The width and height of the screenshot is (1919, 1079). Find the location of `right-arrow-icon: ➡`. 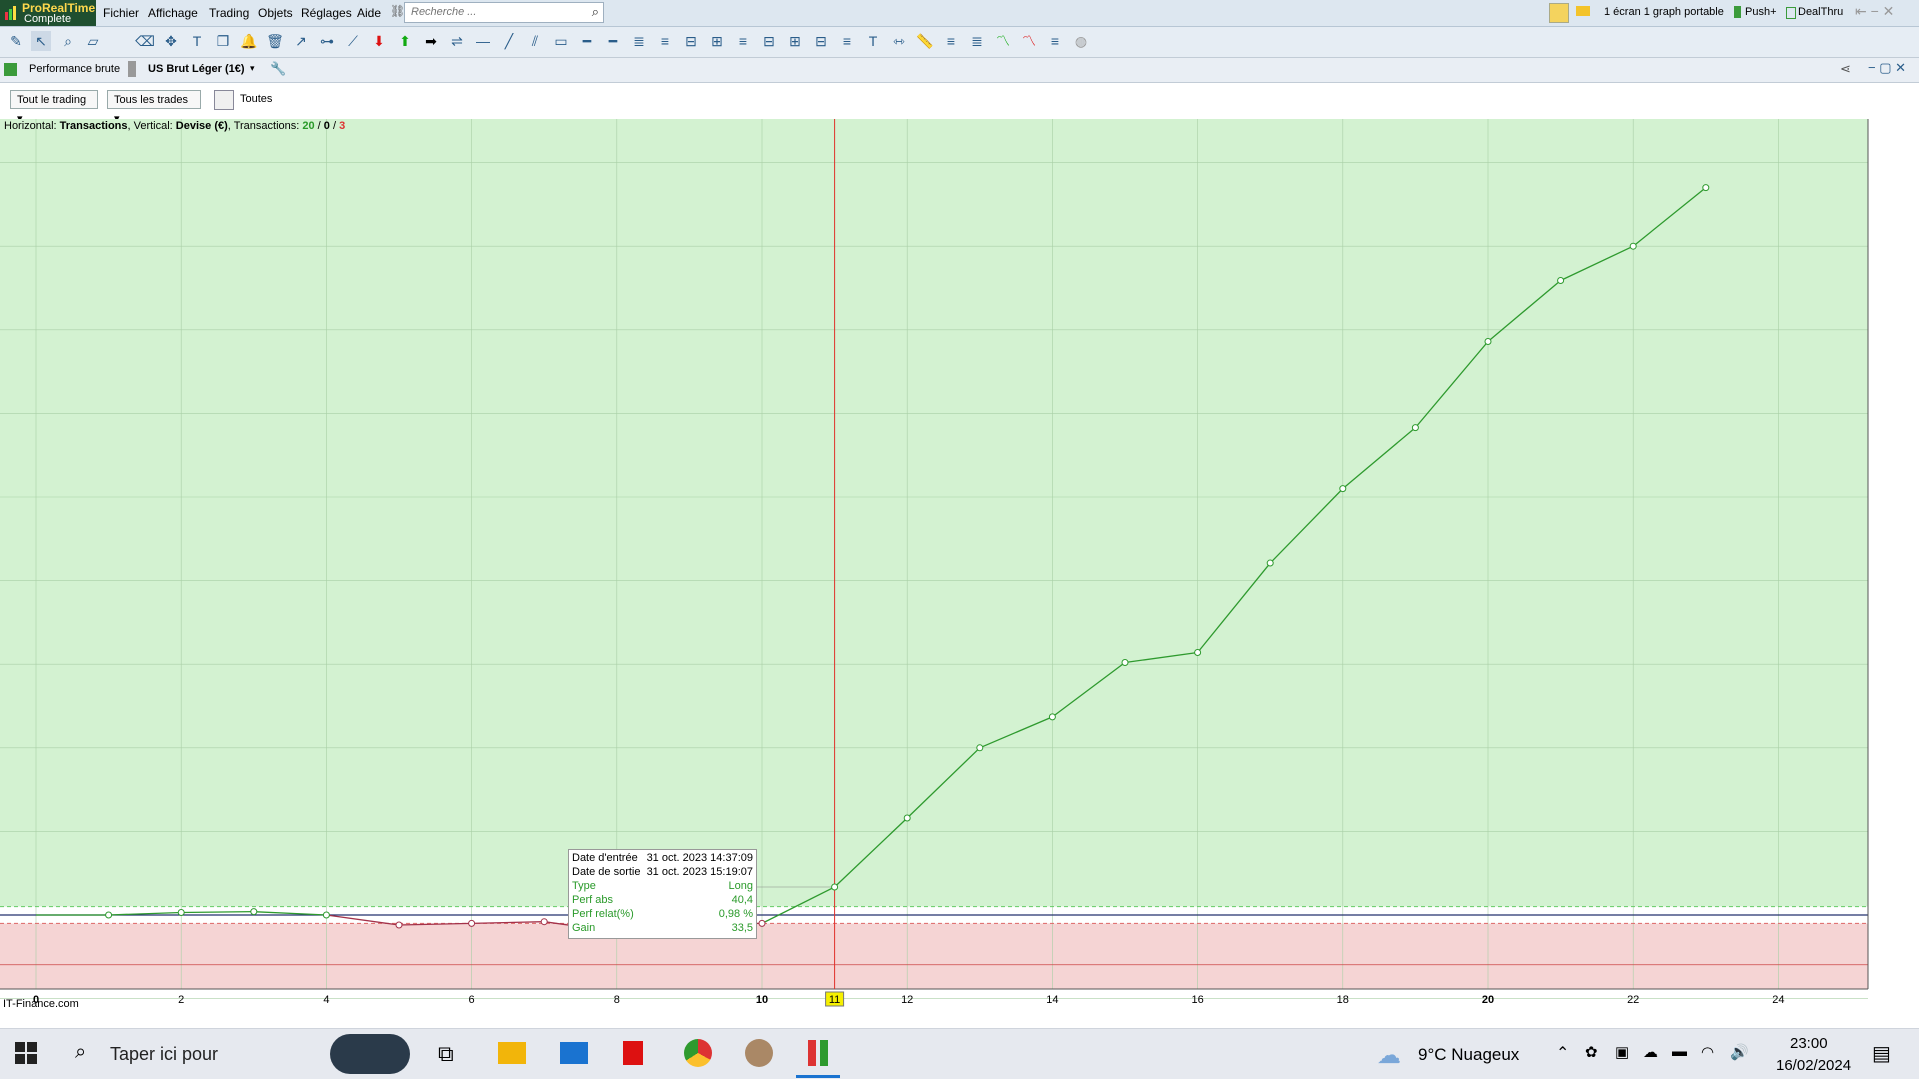

right-arrow-icon: ➡ is located at coordinates (431, 41).